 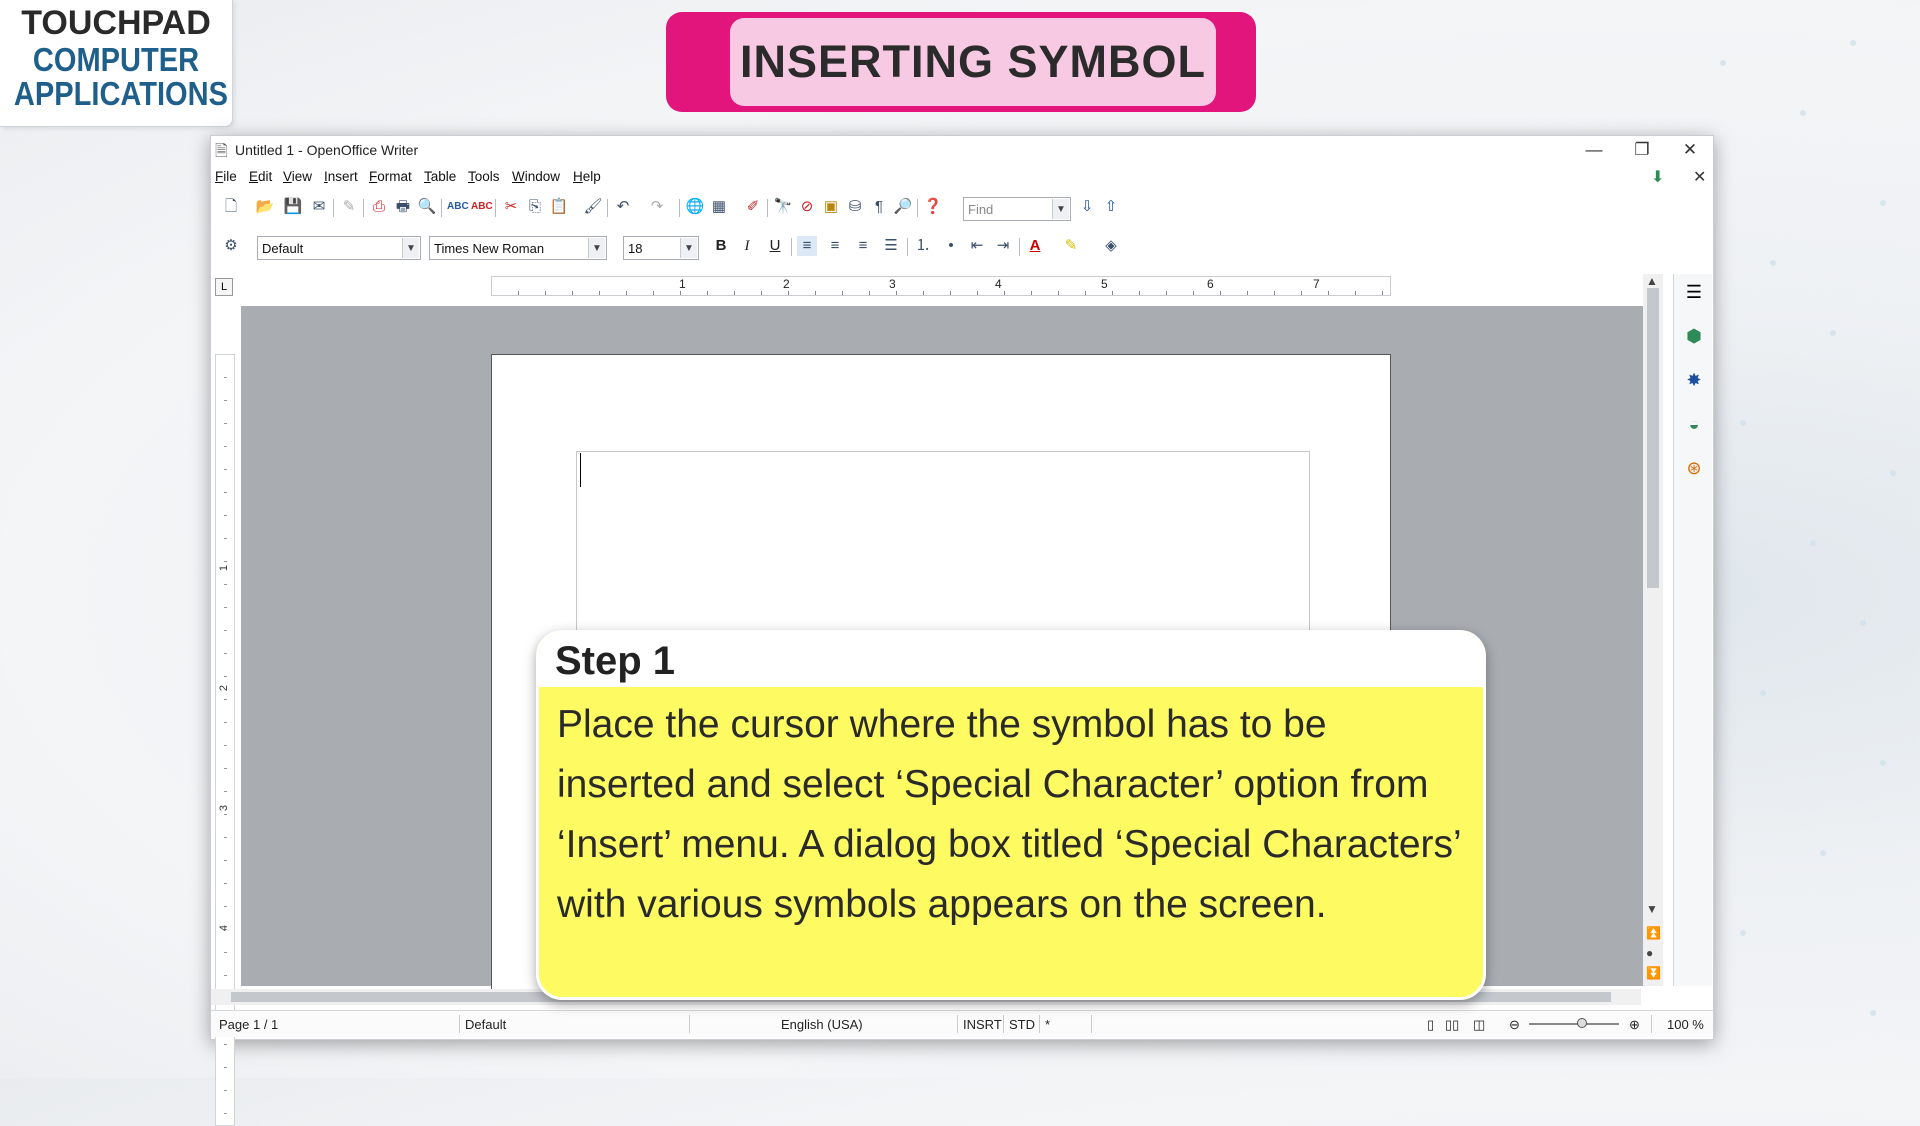 I want to click on draw-functions-icon: ✐, so click(x=753, y=207).